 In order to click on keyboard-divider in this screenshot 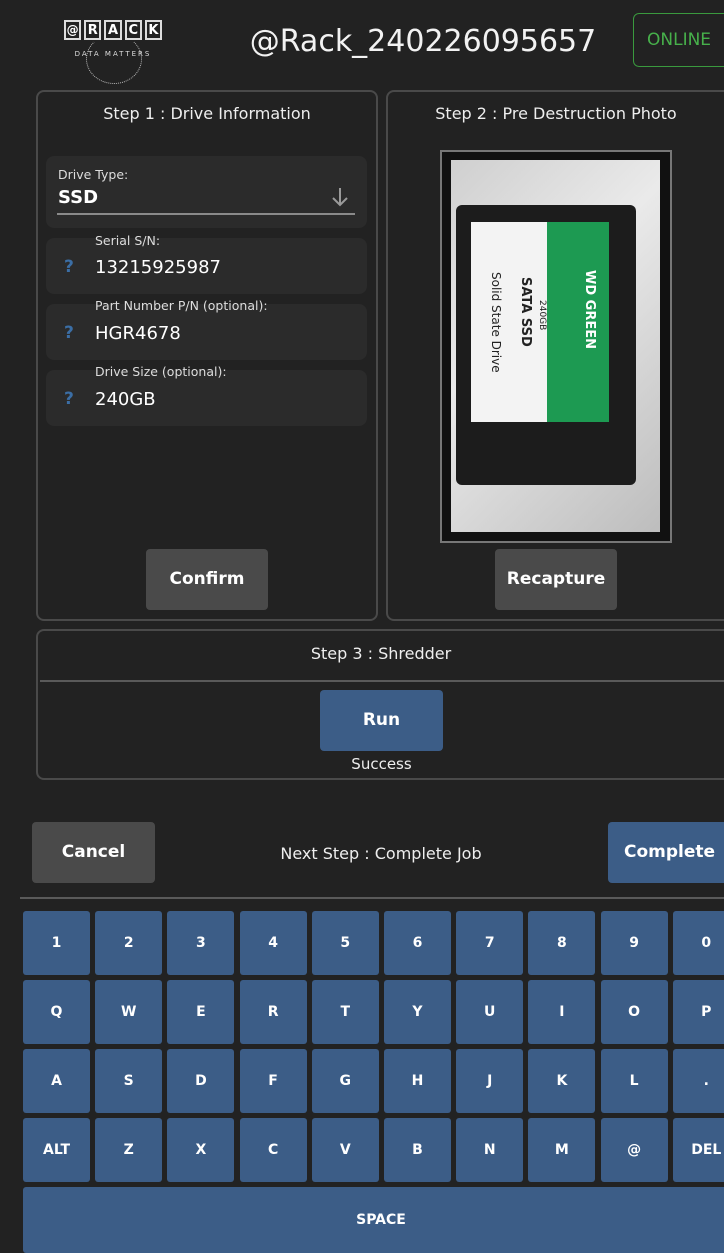, I will do `click(372, 898)`.